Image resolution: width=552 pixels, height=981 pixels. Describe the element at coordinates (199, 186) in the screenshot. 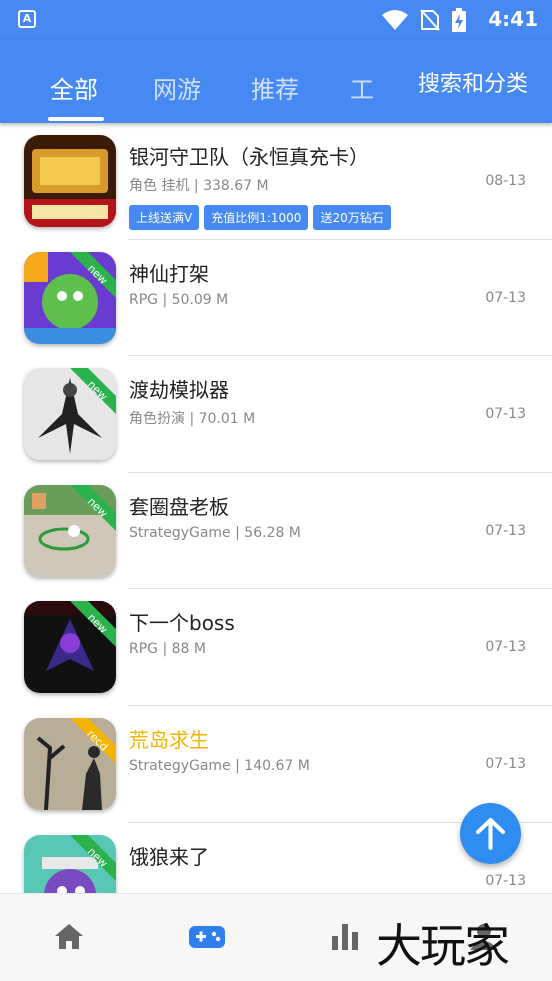

I see `game-meta: 角色 挂机 | 338.67 M` at that location.